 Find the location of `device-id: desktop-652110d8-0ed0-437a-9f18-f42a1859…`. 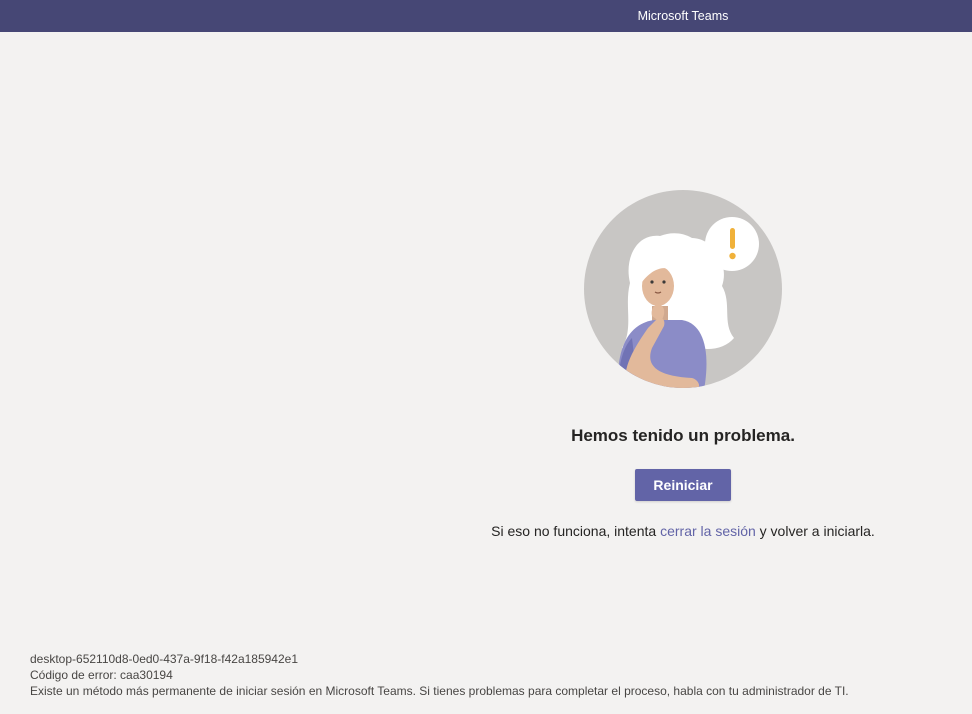

device-id: desktop-652110d8-0ed0-437a-9f18-f42a1859… is located at coordinates (164, 659).